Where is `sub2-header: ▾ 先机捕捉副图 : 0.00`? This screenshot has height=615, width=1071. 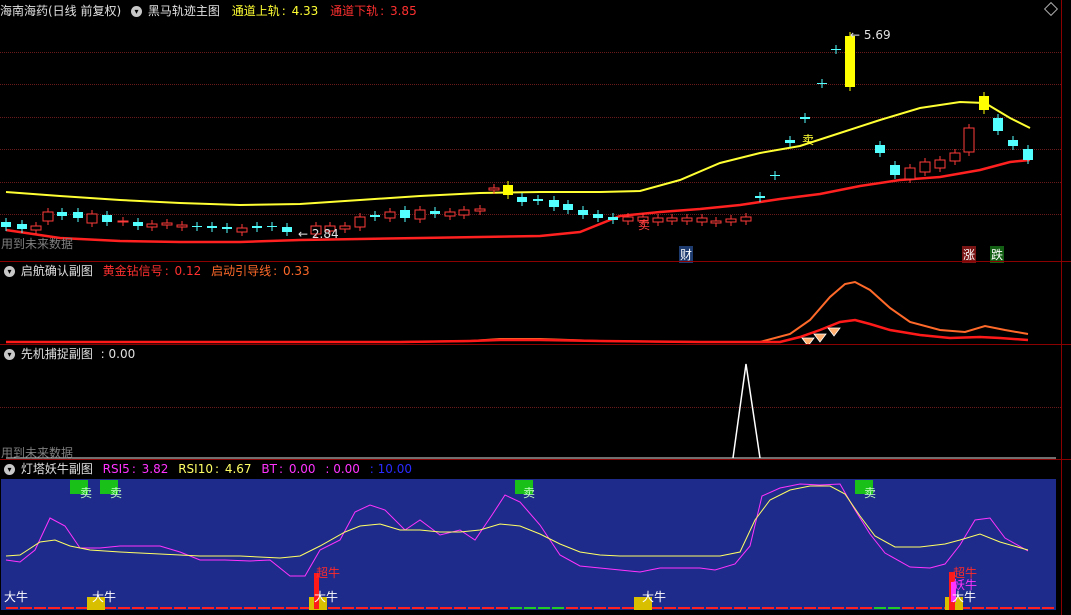 sub2-header: ▾ 先机捕捉副图 : 0.00 is located at coordinates (68, 354).